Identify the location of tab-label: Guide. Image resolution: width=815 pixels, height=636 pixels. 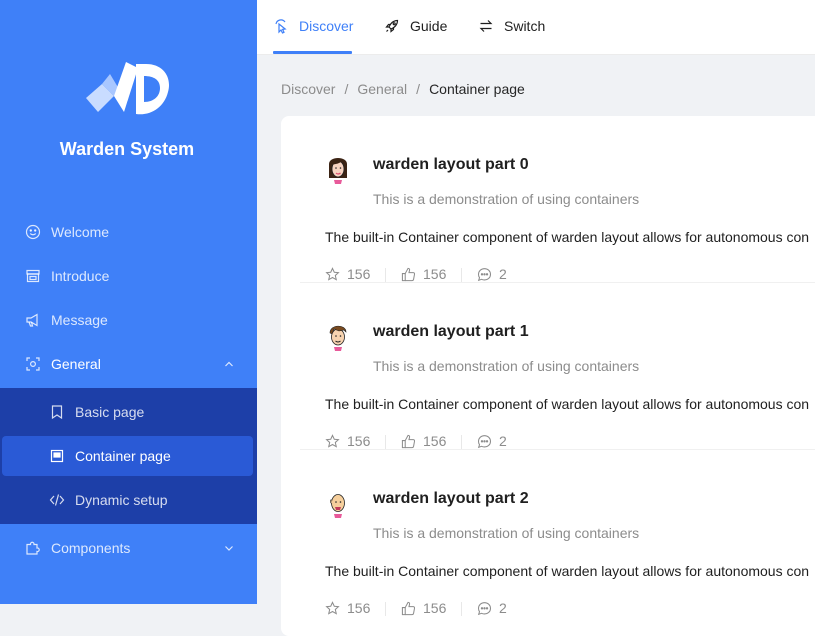
(429, 26).